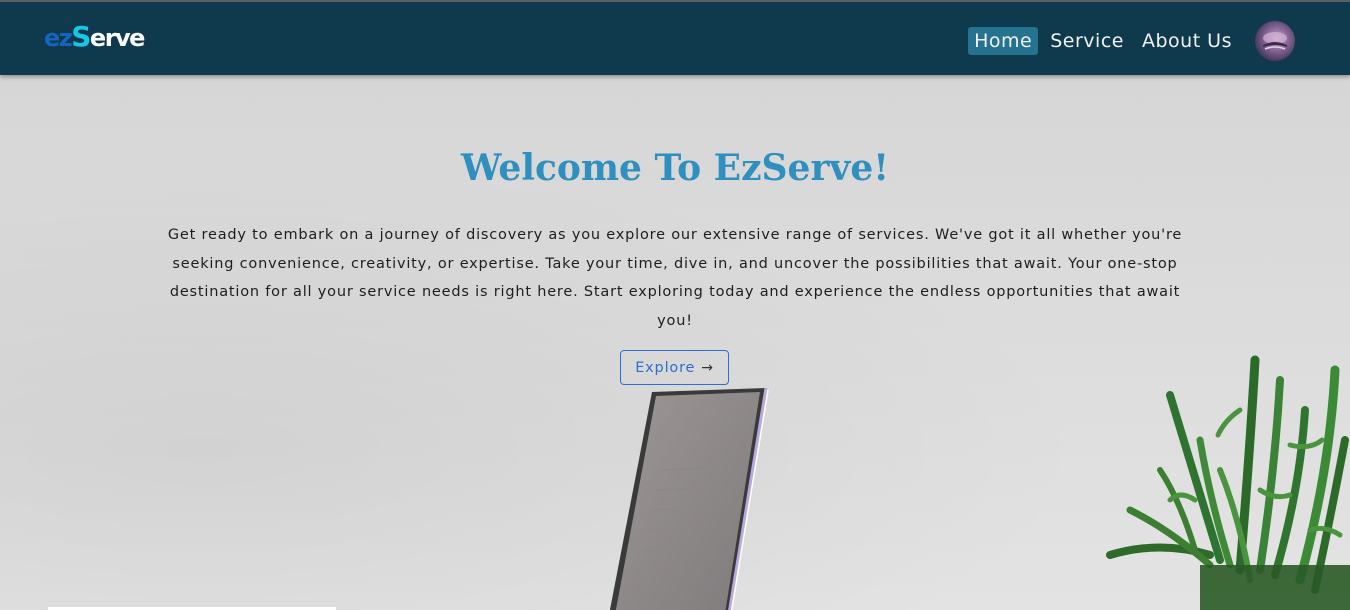 The width and height of the screenshot is (1350, 610). What do you see at coordinates (707, 367) in the screenshot?
I see `arrow-right-icon: →` at bounding box center [707, 367].